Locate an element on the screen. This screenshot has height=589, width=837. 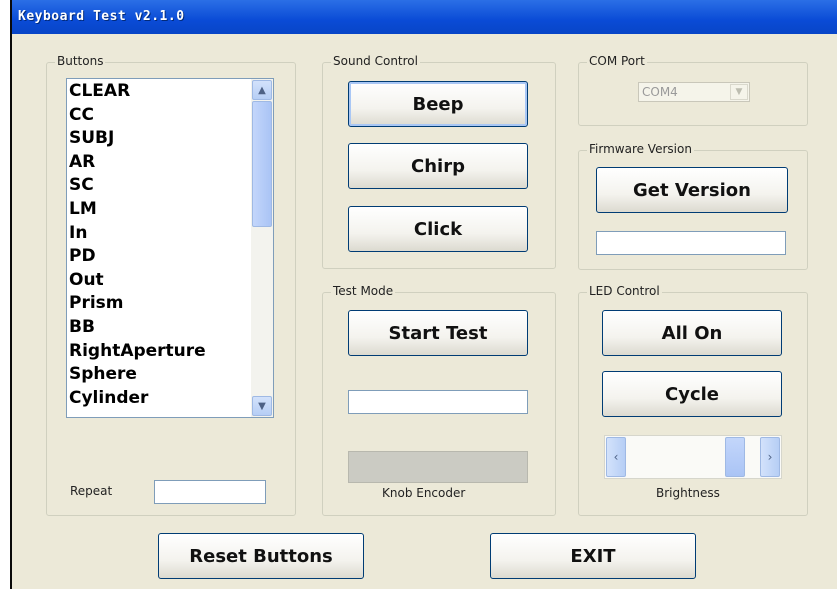
list-item: Prism is located at coordinates (159, 304).